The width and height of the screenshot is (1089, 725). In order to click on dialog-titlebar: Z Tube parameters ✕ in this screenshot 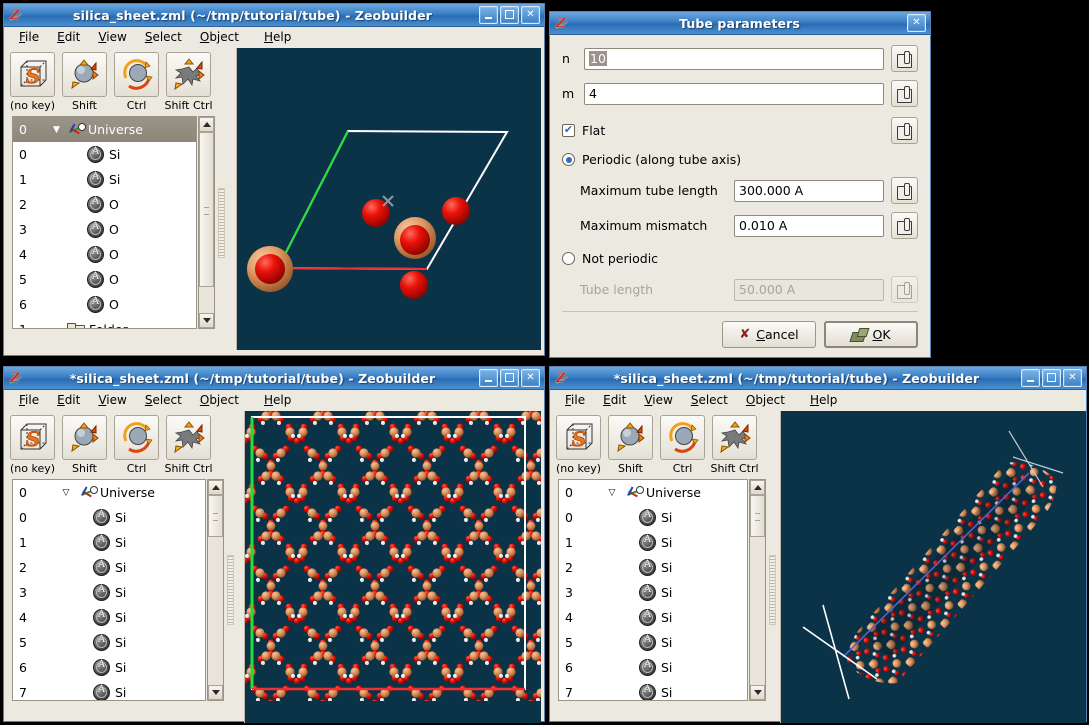, I will do `click(740, 23)`.